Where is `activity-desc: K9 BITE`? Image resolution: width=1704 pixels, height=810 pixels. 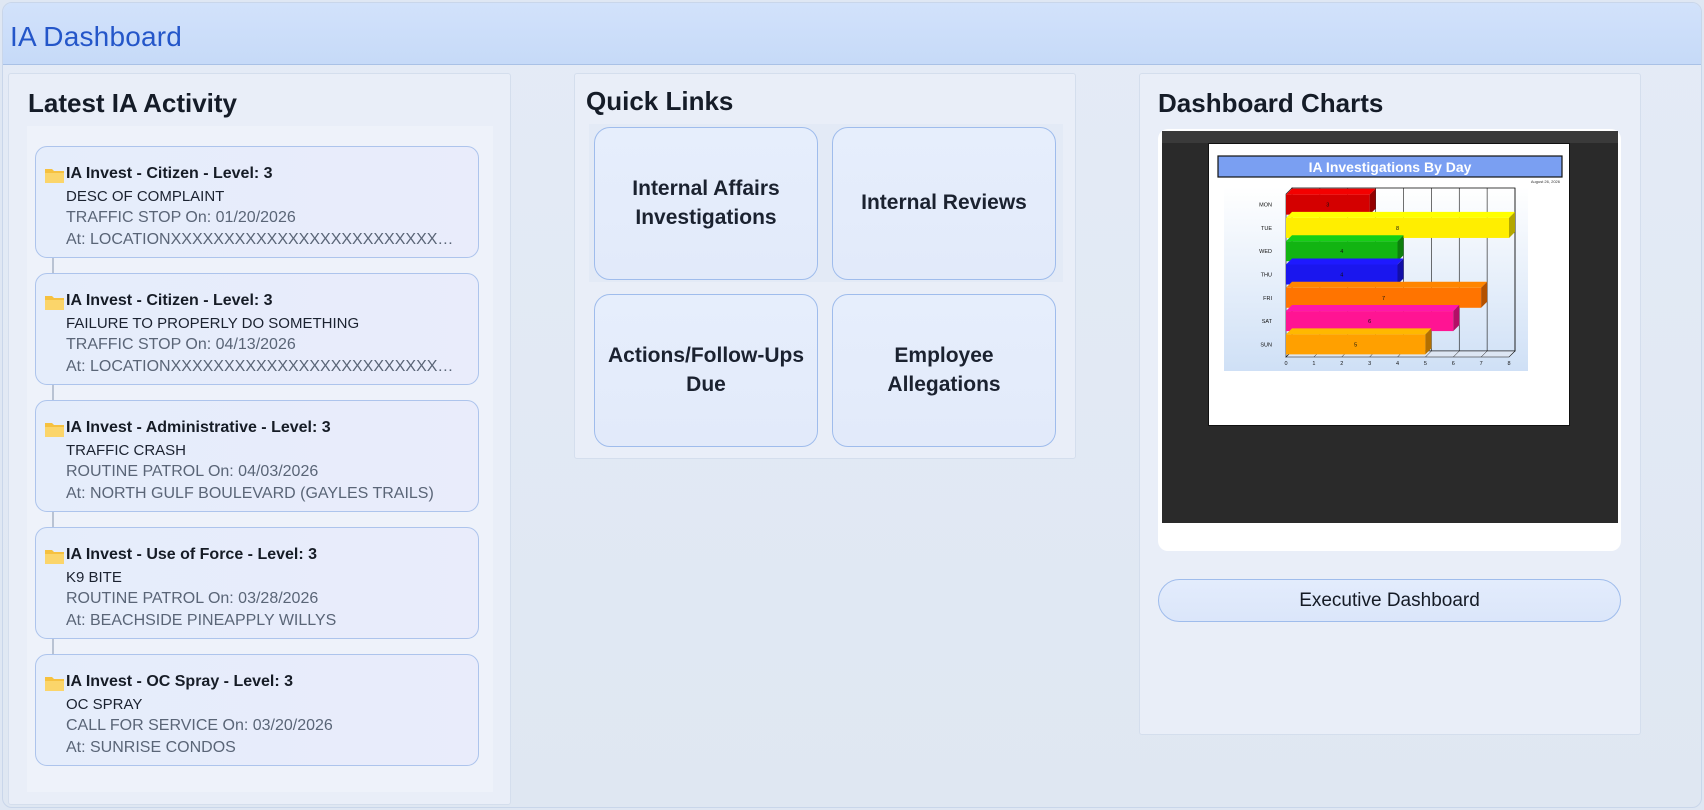
activity-desc: K9 BITE is located at coordinates (94, 577).